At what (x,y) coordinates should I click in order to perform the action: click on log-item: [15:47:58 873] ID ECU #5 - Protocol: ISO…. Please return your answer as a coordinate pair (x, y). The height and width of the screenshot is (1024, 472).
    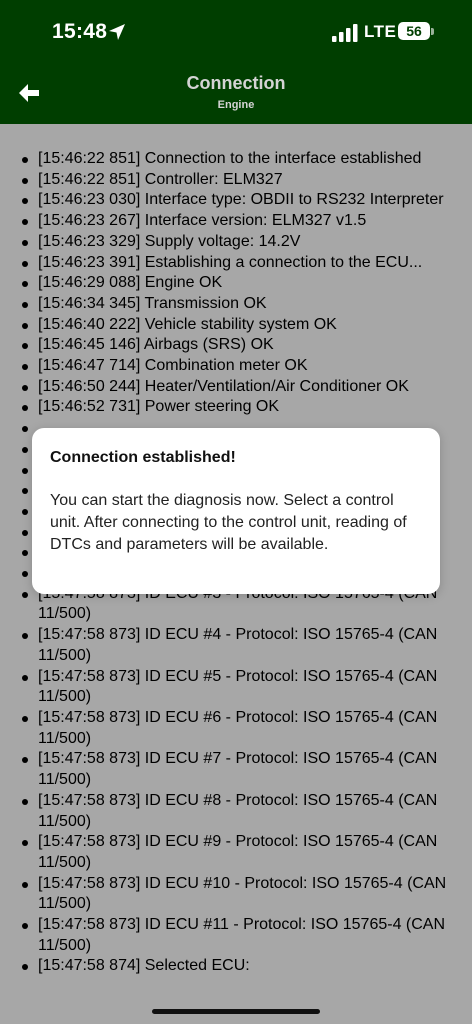
    Looking at the image, I should click on (240, 687).